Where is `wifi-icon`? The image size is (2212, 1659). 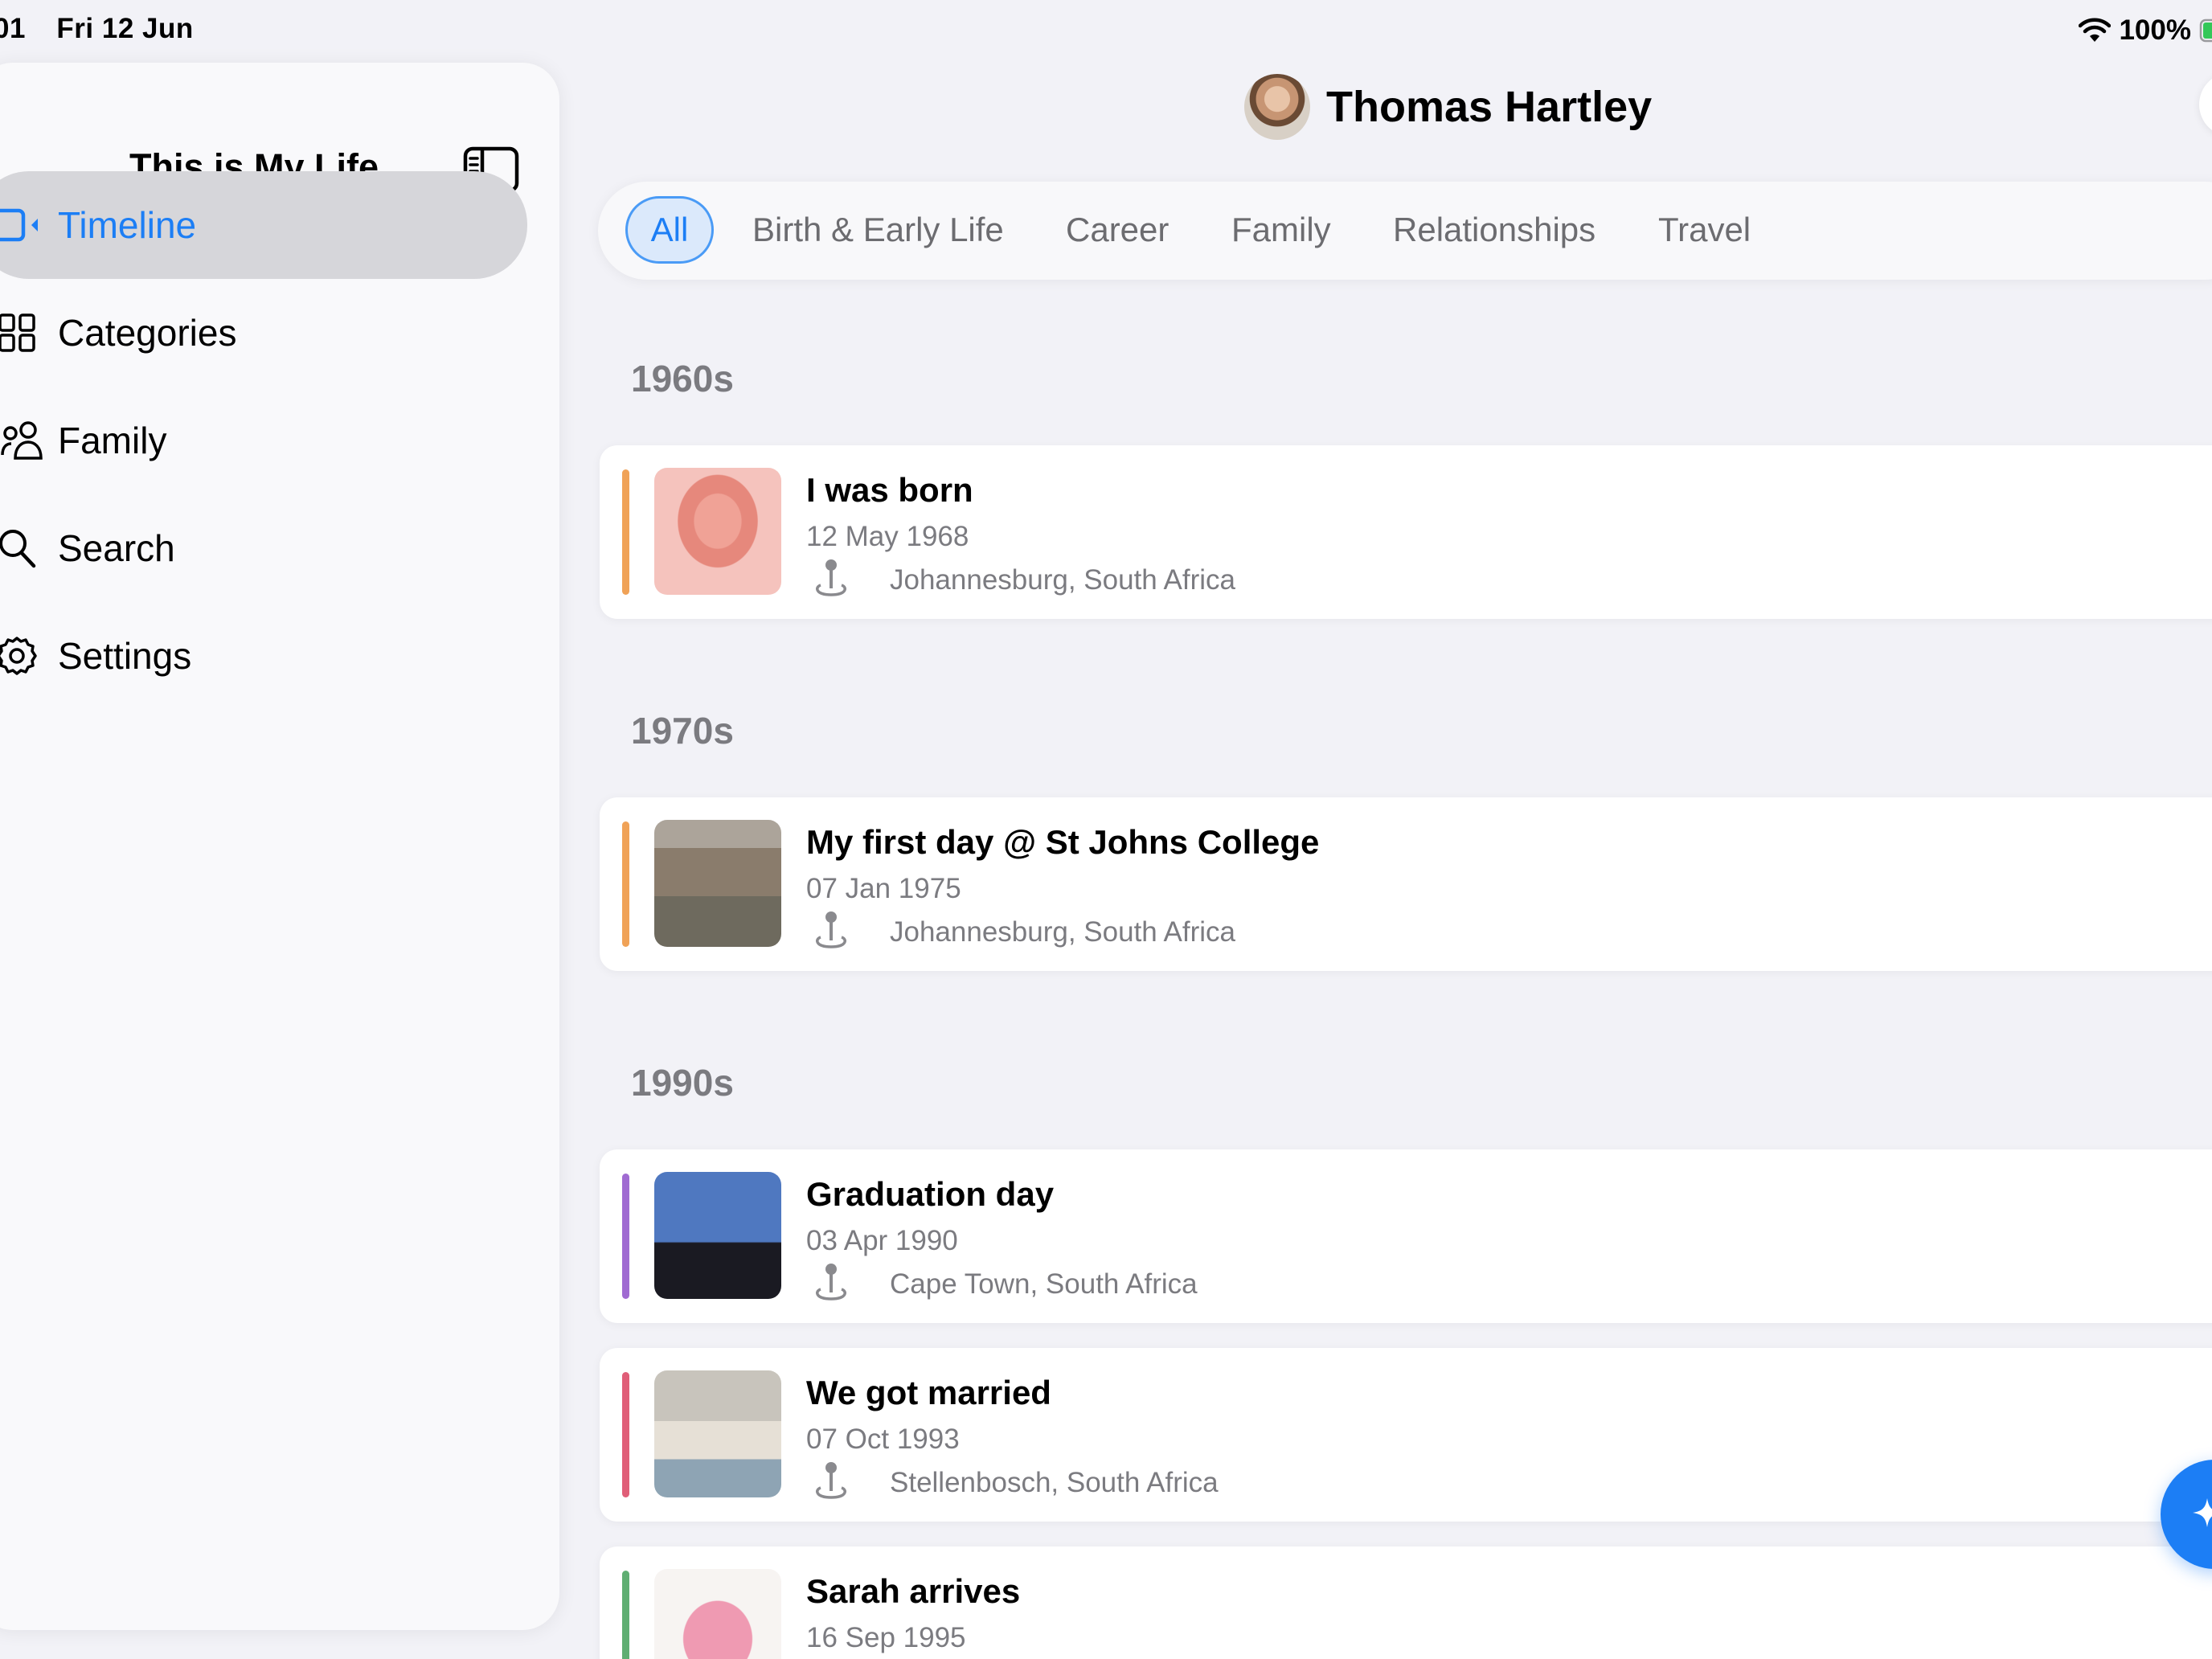 wifi-icon is located at coordinates (2095, 30).